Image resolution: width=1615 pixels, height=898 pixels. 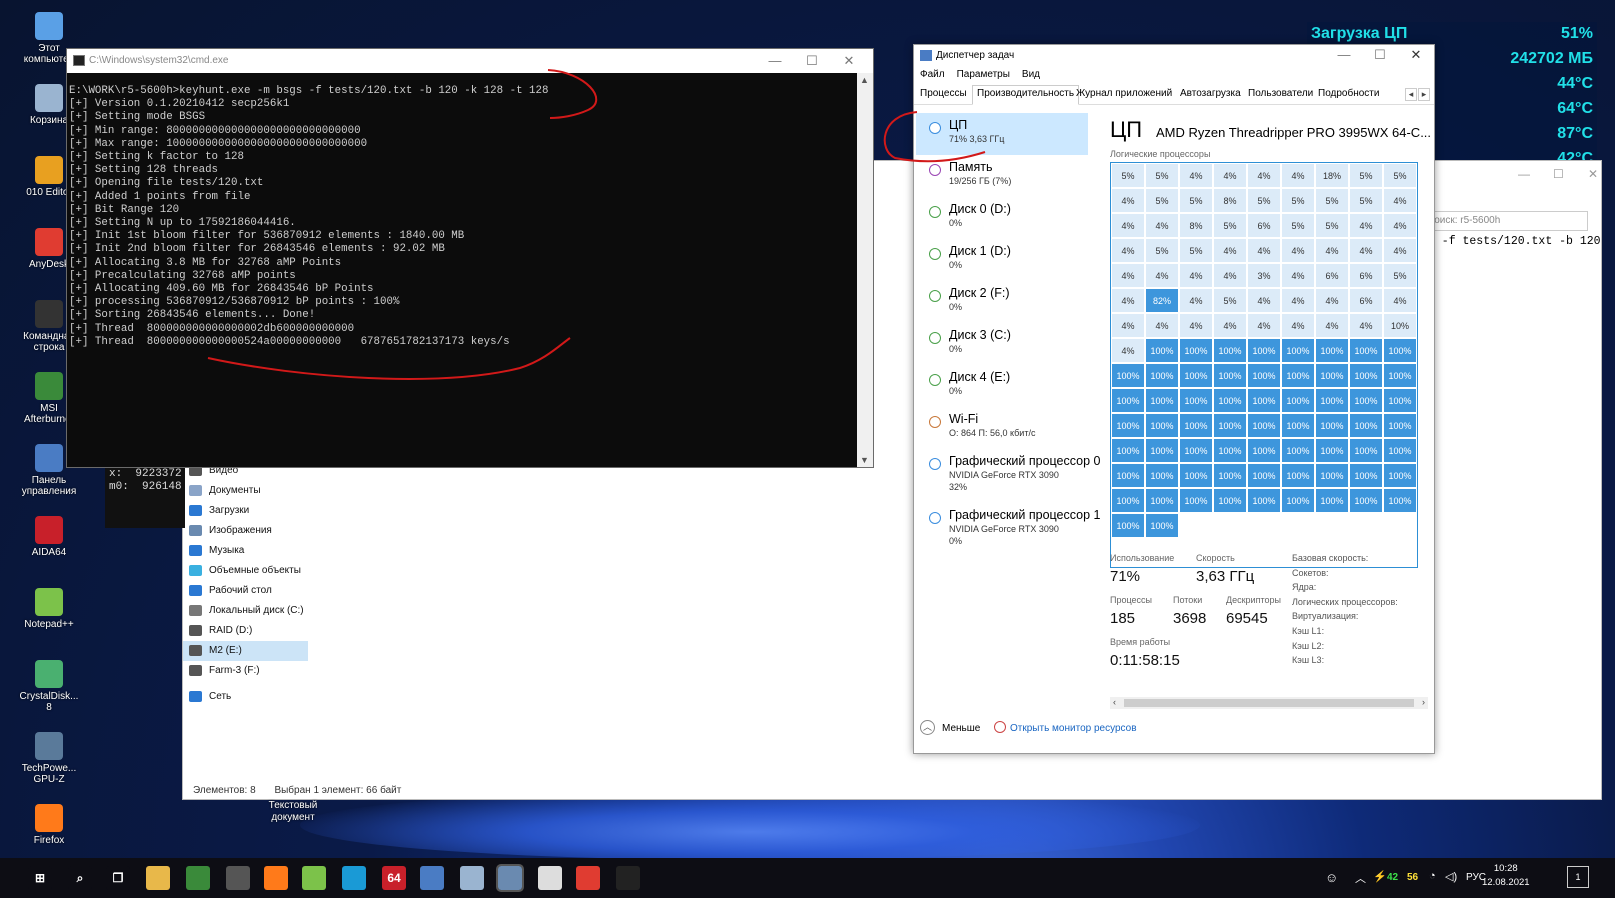 What do you see at coordinates (49, 694) in the screenshot?
I see `desktop-icon: CrystalDisk... 8` at bounding box center [49, 694].